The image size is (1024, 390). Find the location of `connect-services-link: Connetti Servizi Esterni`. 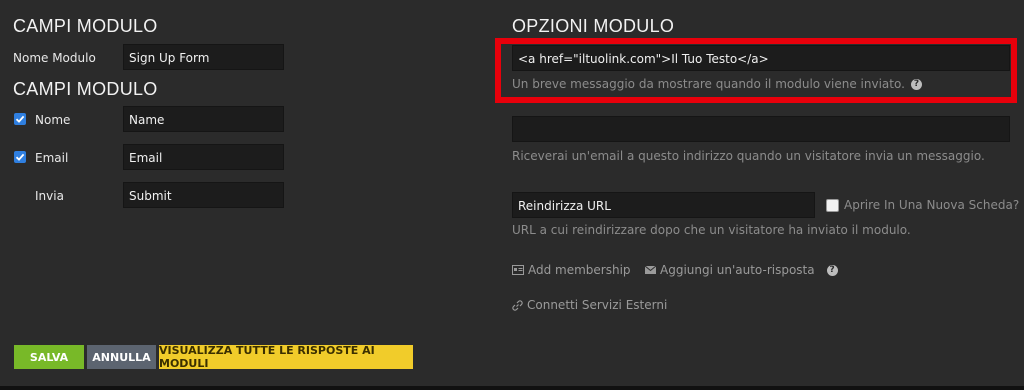

connect-services-link: Connetti Servizi Esterni is located at coordinates (589, 305).